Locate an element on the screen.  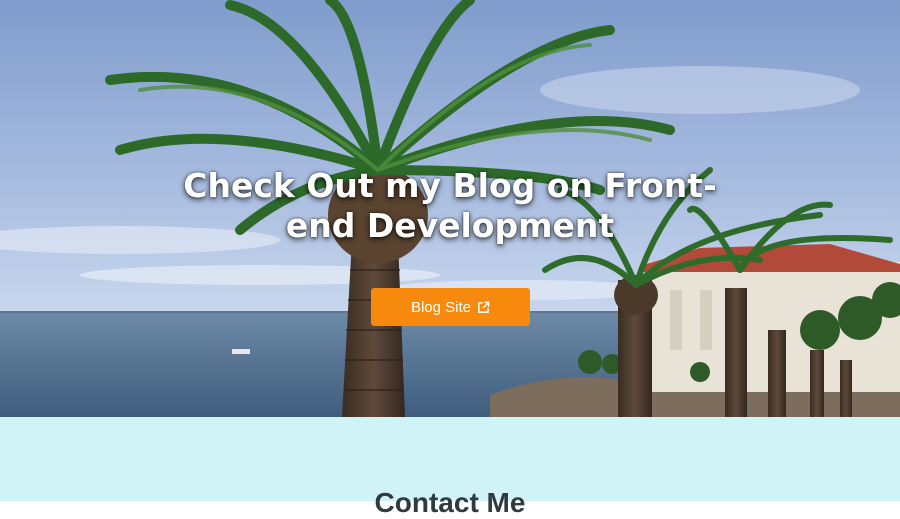
contact-heading: Contact Me is located at coordinates (450, 502).